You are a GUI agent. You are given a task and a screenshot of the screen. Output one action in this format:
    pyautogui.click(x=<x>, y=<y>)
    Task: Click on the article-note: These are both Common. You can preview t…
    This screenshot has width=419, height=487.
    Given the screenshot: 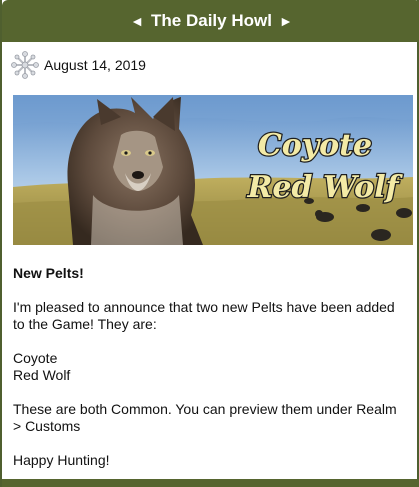 What is the action you would take?
    pyautogui.click(x=205, y=417)
    